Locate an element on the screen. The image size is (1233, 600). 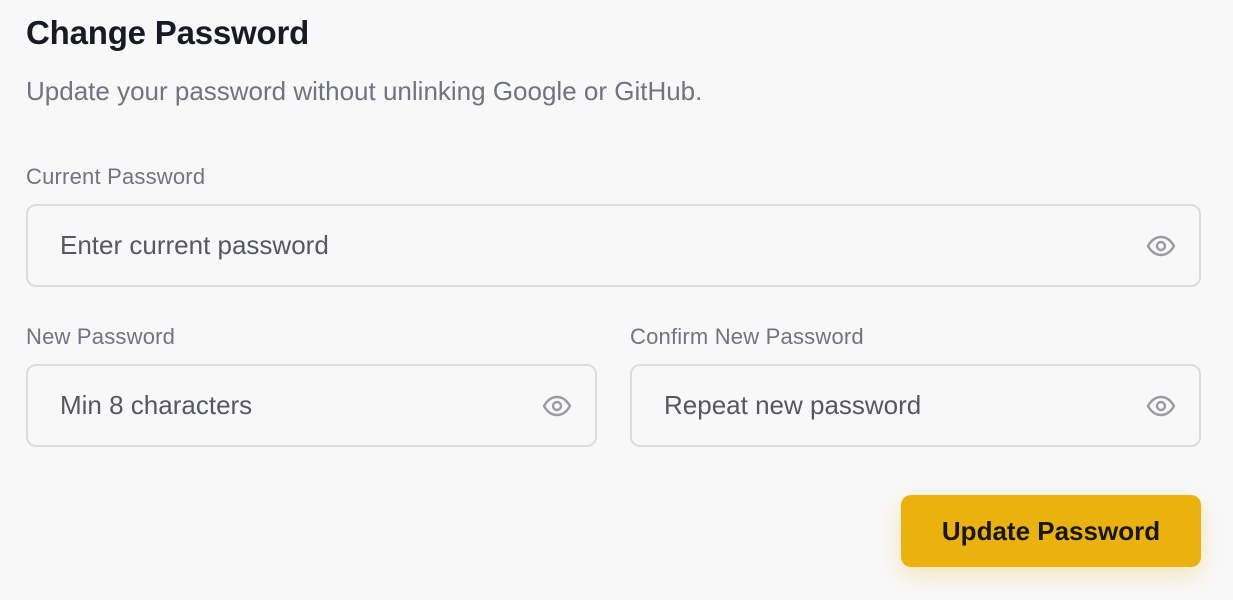
confirm-password-input is located at coordinates (899, 405).